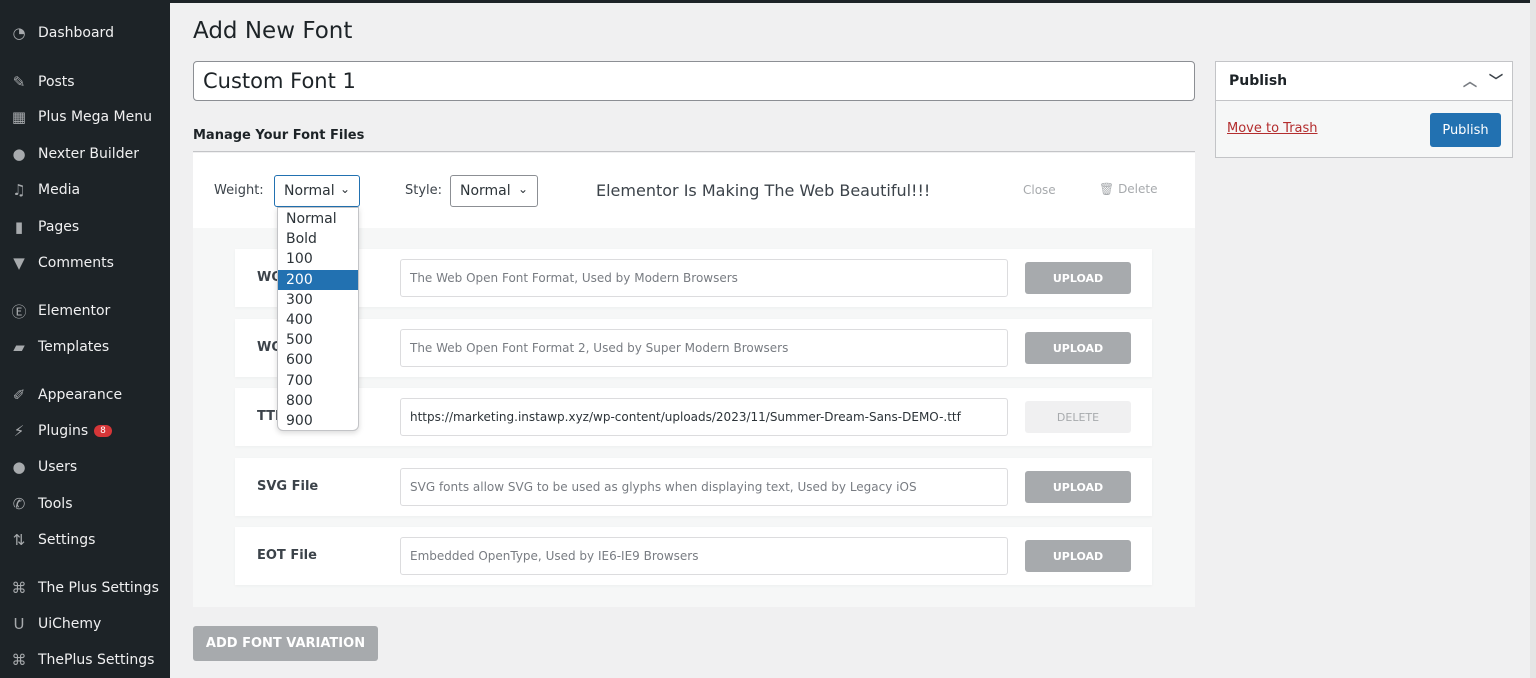 The height and width of the screenshot is (678, 1536). Describe the element at coordinates (1039, 190) in the screenshot. I see `close-link: Close` at that location.